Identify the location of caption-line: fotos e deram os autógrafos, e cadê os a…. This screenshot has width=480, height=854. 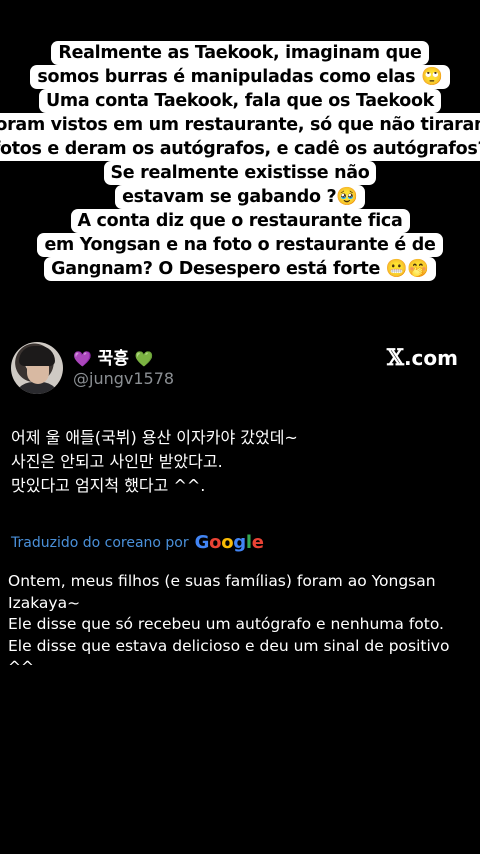
(240, 149).